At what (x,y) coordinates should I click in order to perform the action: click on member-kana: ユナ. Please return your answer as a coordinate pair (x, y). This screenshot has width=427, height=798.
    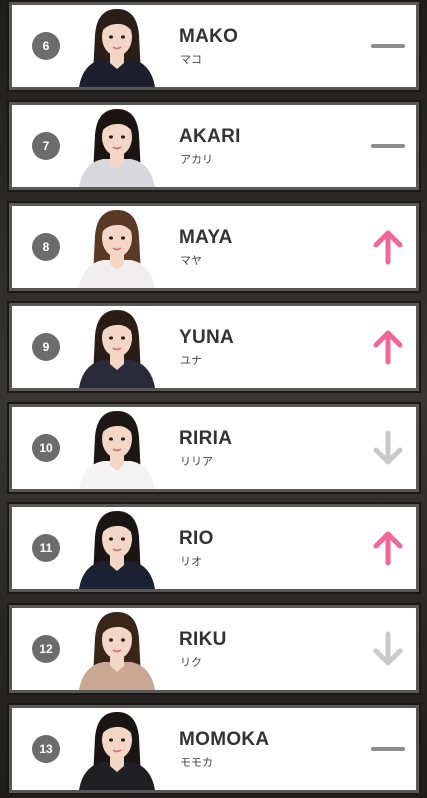
    Looking at the image, I should click on (191, 361).